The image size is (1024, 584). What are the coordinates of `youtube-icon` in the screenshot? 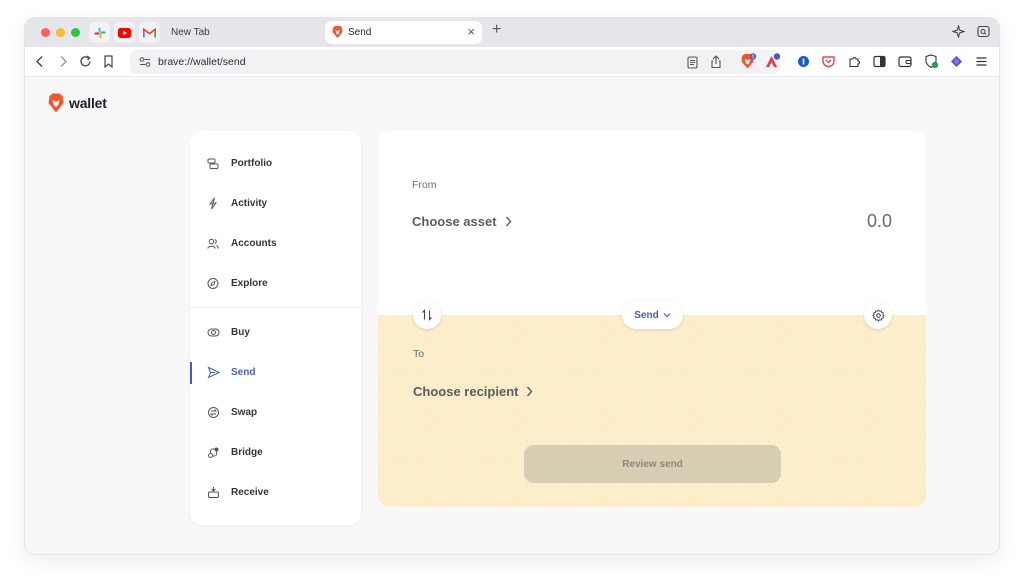 It's located at (124, 32).